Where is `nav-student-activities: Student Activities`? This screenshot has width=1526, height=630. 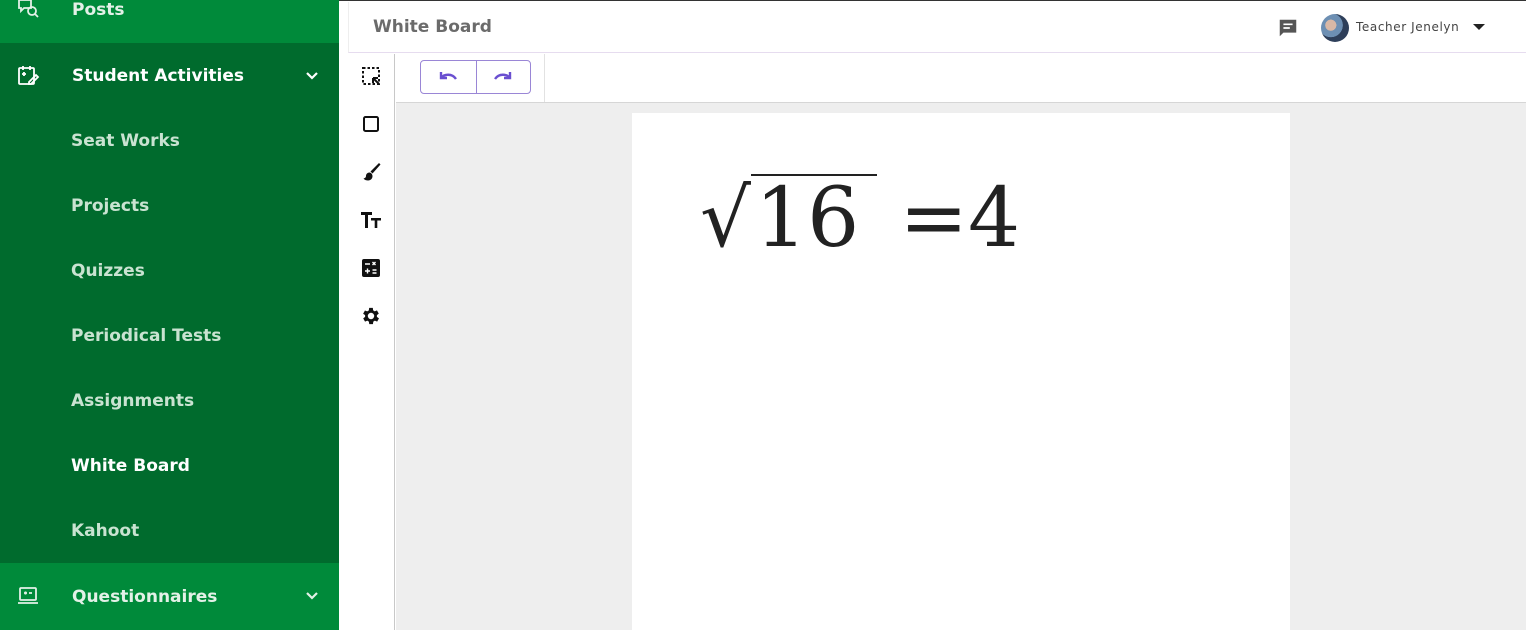 nav-student-activities: Student Activities is located at coordinates (169, 75).